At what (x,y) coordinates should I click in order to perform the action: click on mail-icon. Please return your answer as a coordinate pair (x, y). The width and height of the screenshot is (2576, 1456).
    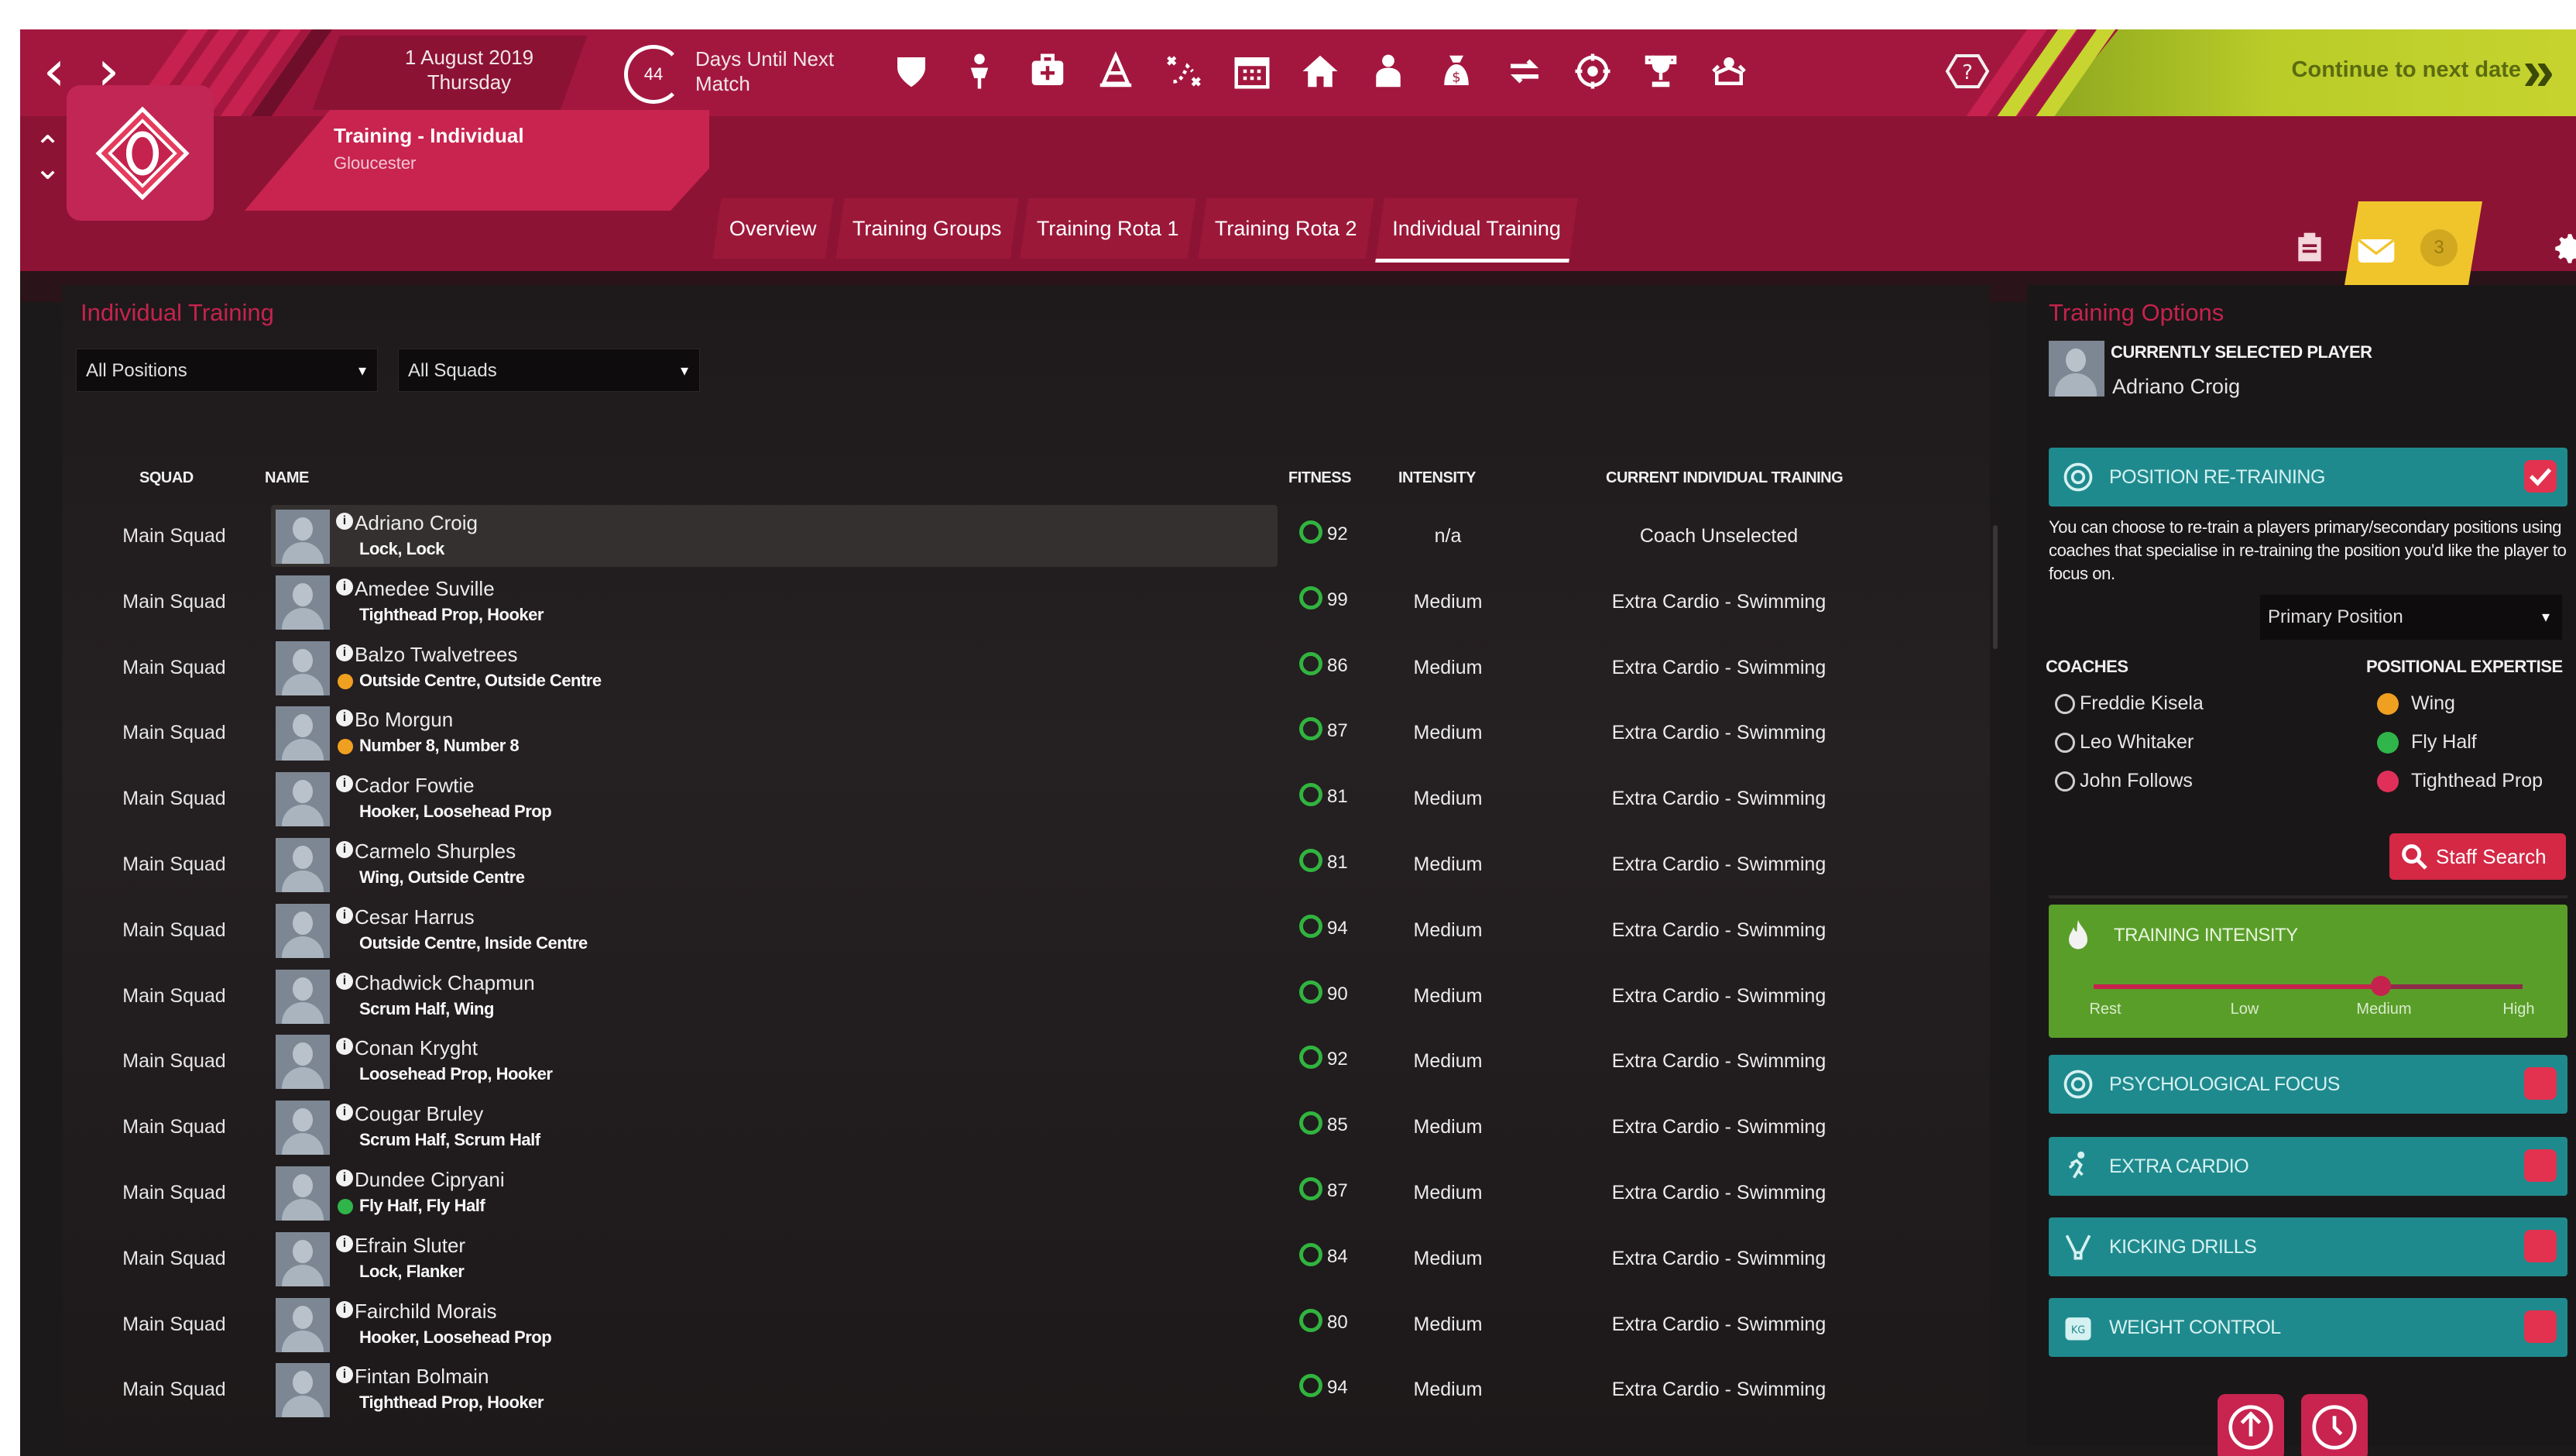
    Looking at the image, I should click on (2376, 251).